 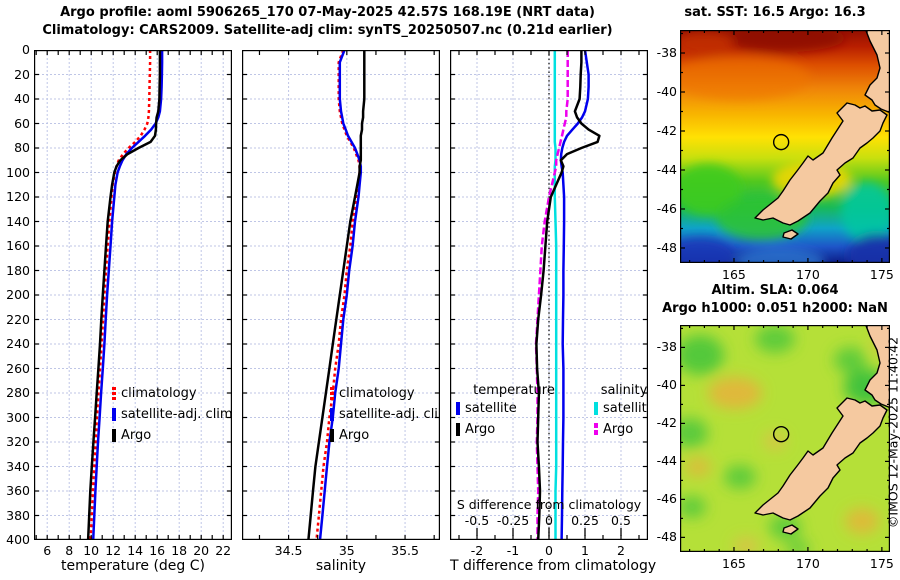 What do you see at coordinates (553, 566) in the screenshot?
I see `tdiff-axis-label: T difference from climatology` at bounding box center [553, 566].